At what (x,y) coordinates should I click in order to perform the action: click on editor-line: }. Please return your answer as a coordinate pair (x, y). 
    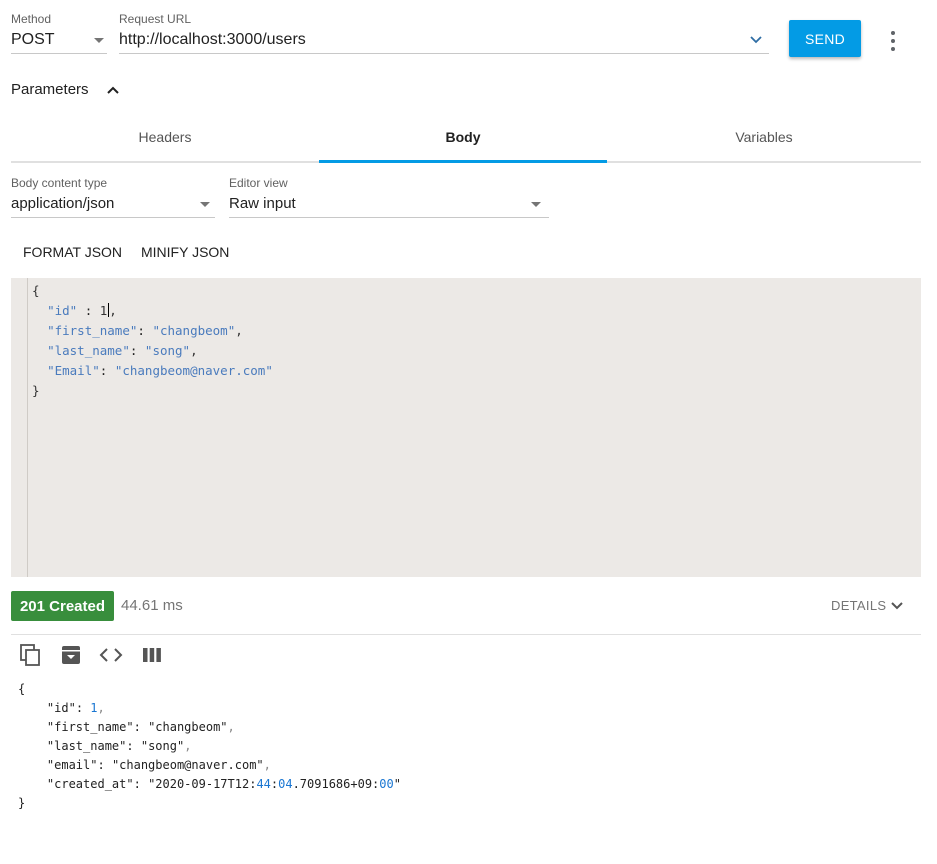
    Looking at the image, I should click on (36, 390).